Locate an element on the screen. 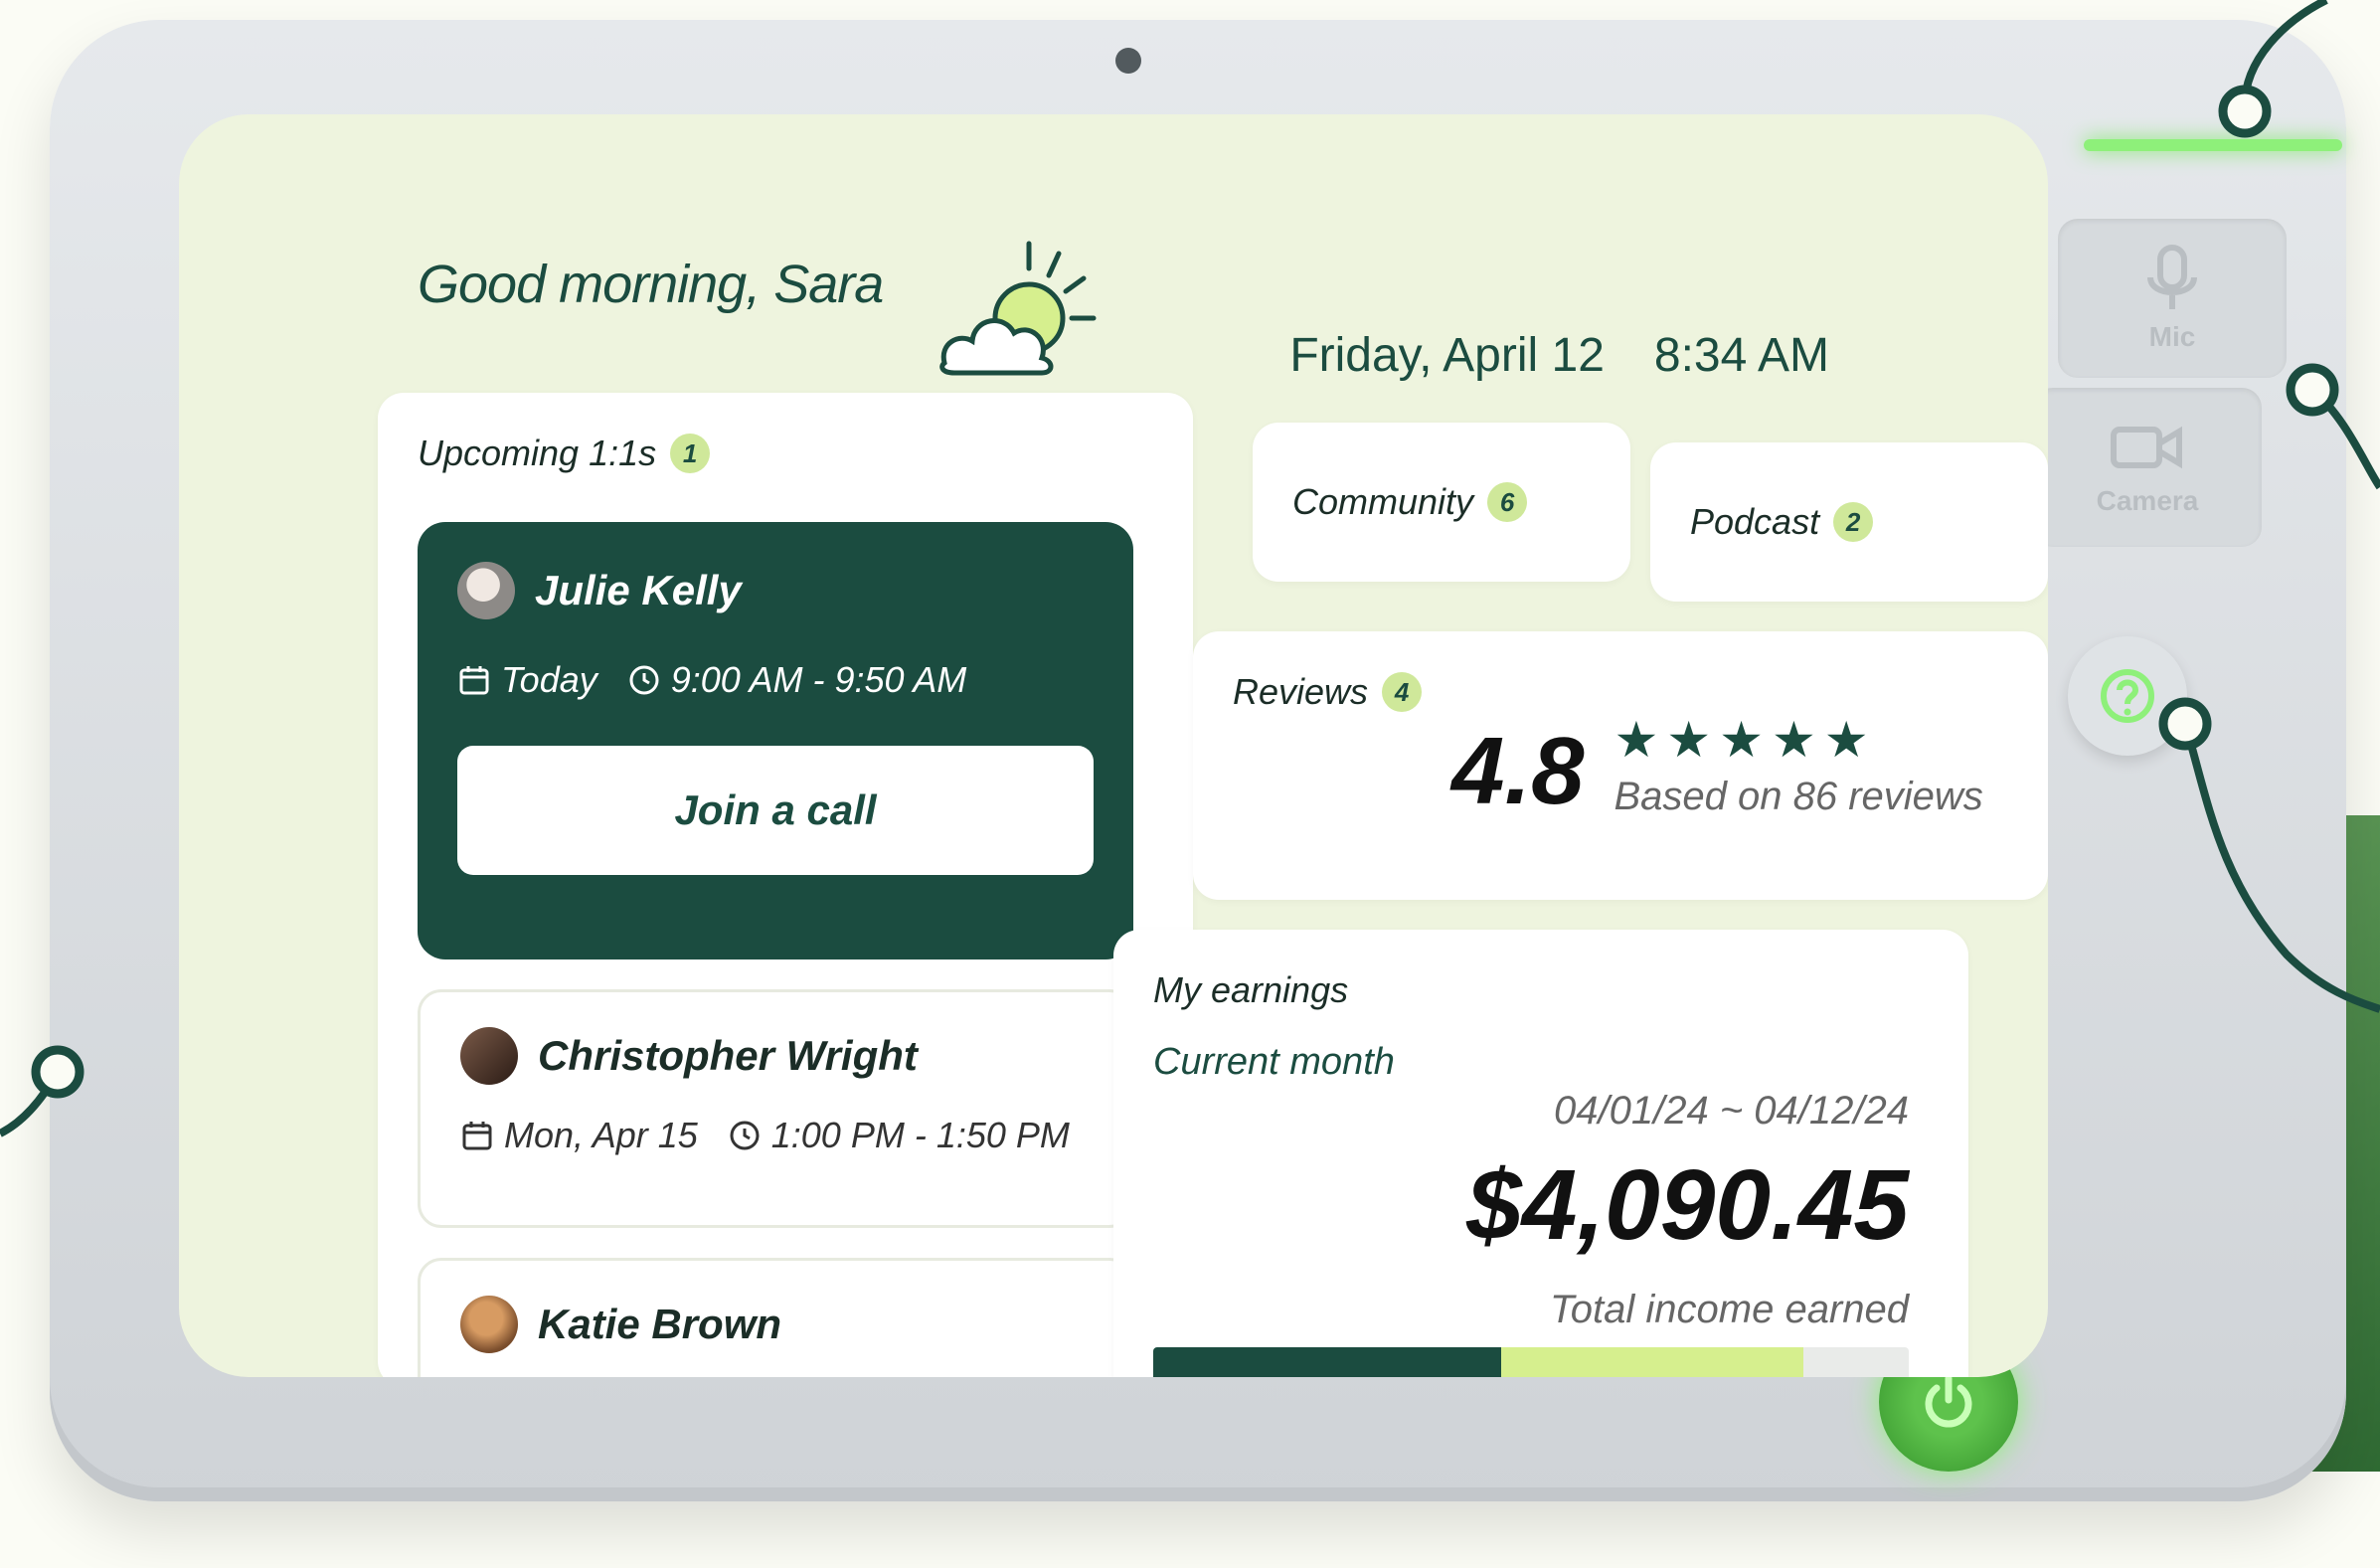 This screenshot has height=1568, width=2380. power-icon is located at coordinates (1948, 1401).